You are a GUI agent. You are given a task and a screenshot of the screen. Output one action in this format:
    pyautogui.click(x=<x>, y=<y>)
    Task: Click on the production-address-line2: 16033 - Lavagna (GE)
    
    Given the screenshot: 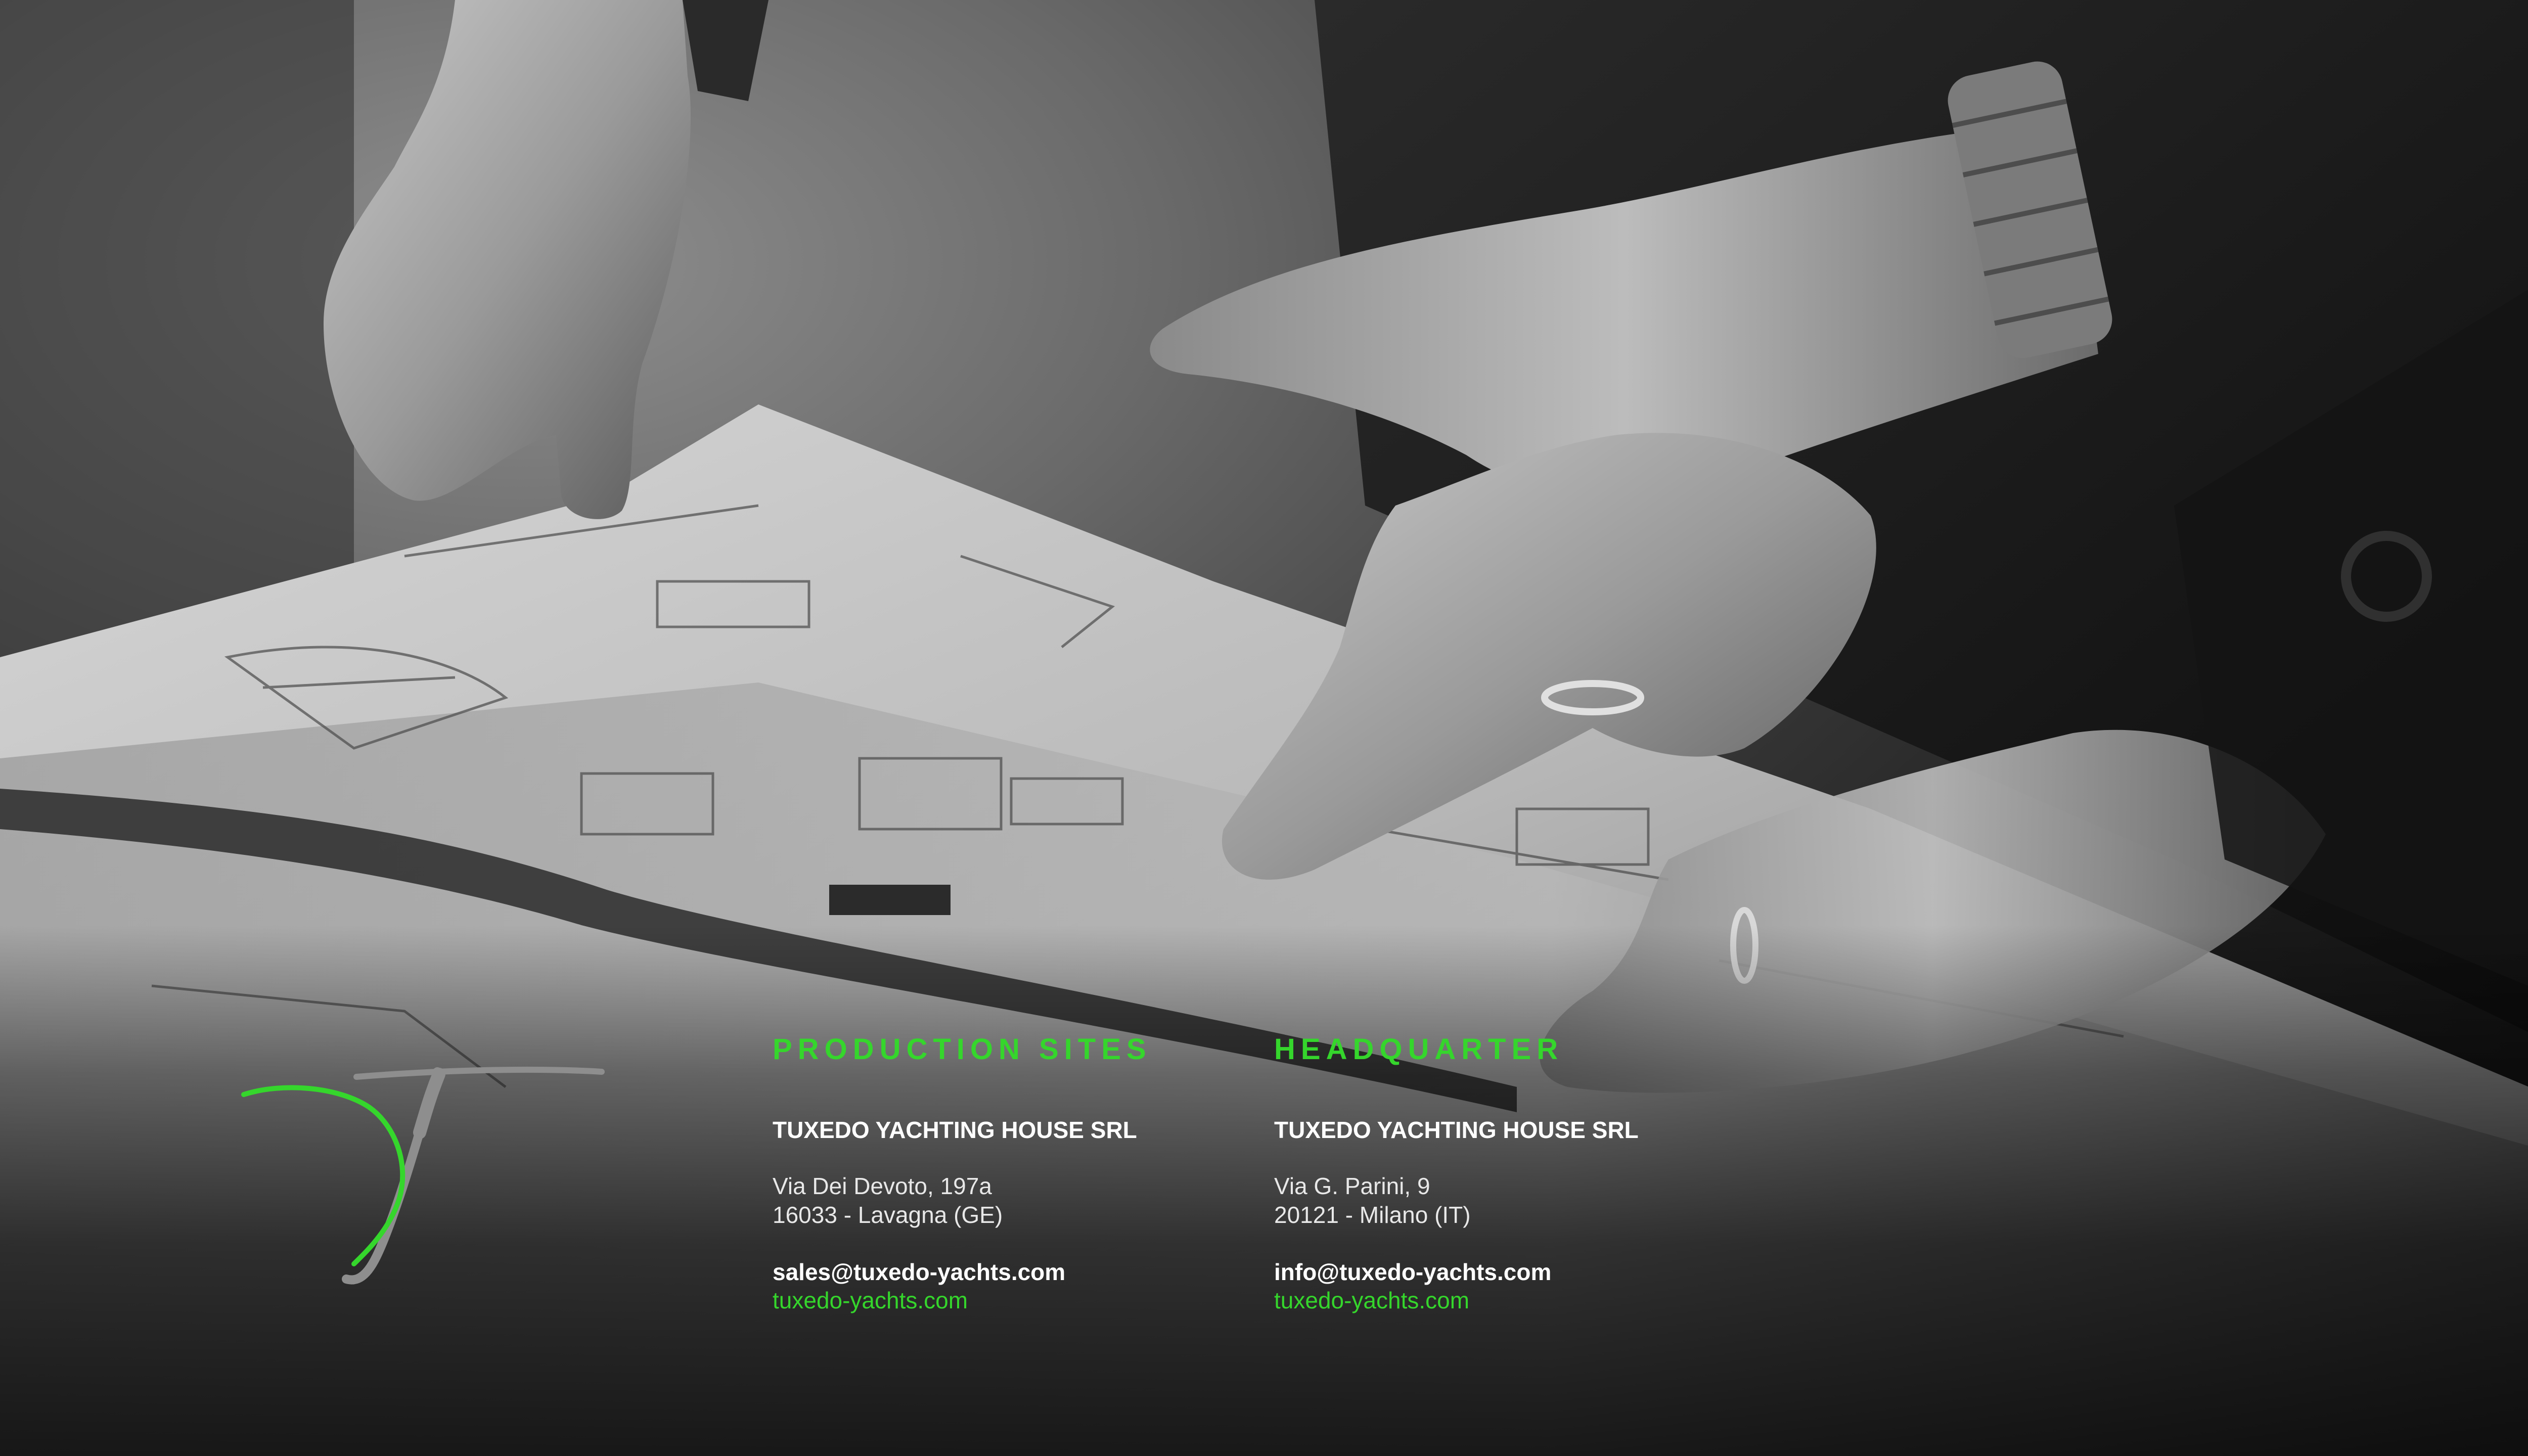 What is the action you would take?
    pyautogui.click(x=888, y=1215)
    